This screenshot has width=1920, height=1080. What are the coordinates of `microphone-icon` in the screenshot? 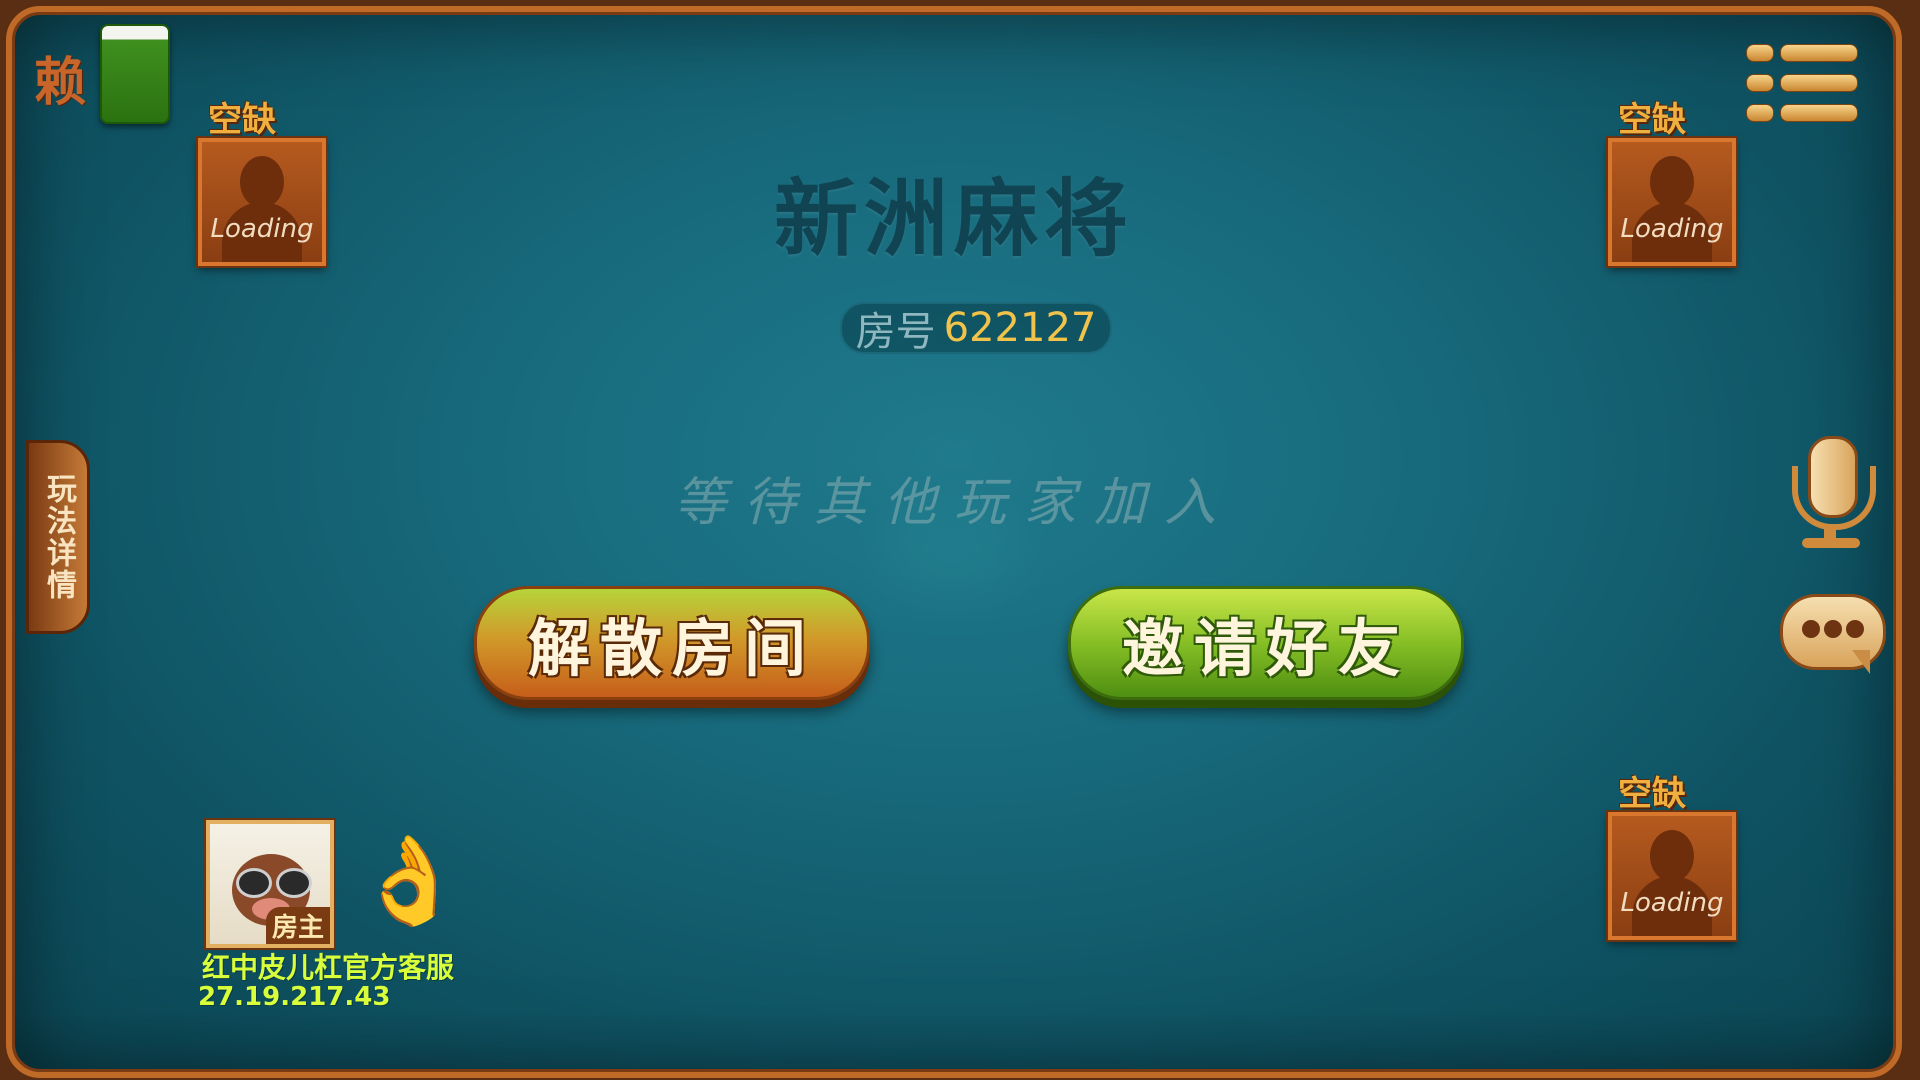 It's located at (1832, 492).